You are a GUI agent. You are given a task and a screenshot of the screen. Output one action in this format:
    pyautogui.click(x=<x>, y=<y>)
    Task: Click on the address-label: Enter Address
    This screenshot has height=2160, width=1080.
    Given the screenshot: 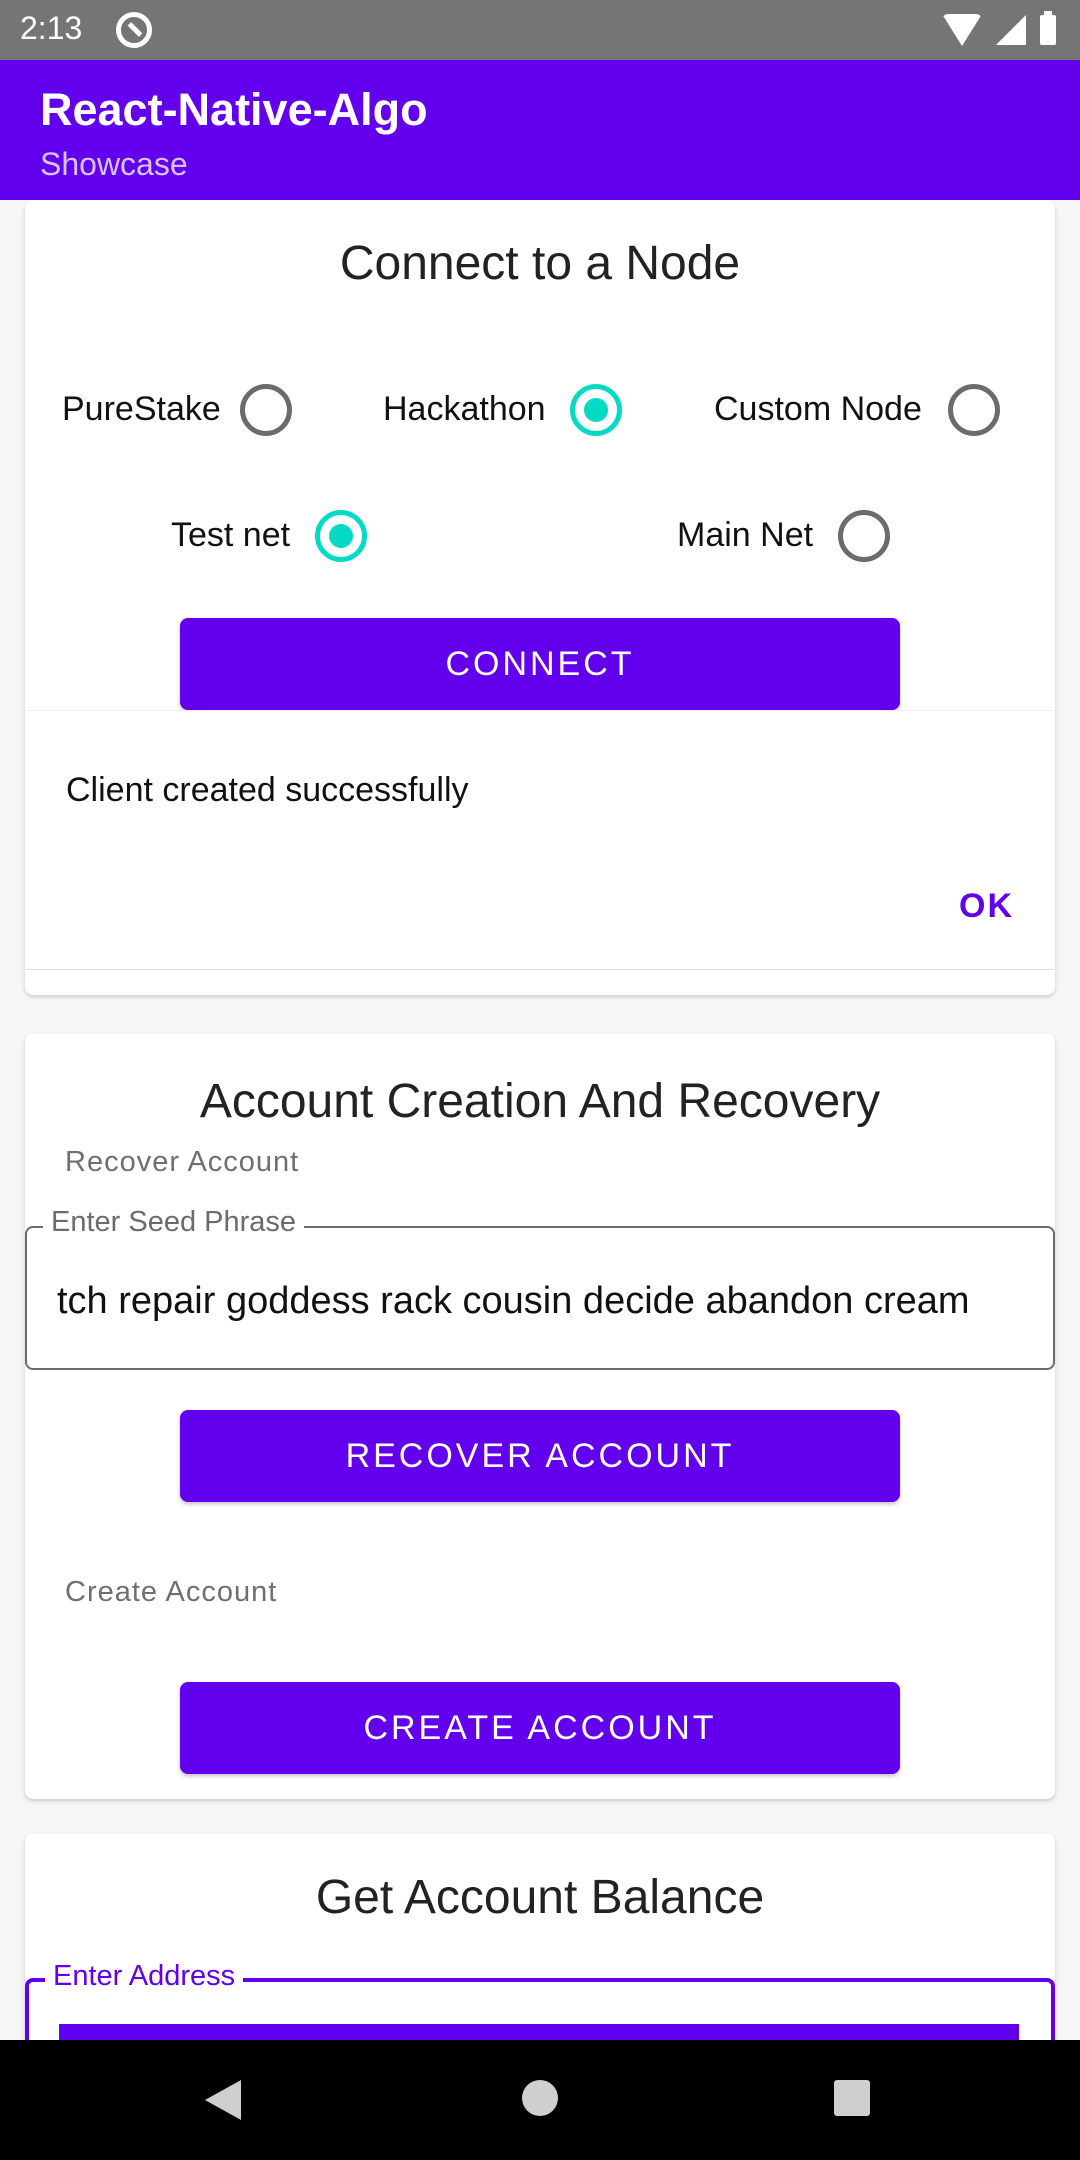 What is the action you would take?
    pyautogui.click(x=144, y=1976)
    